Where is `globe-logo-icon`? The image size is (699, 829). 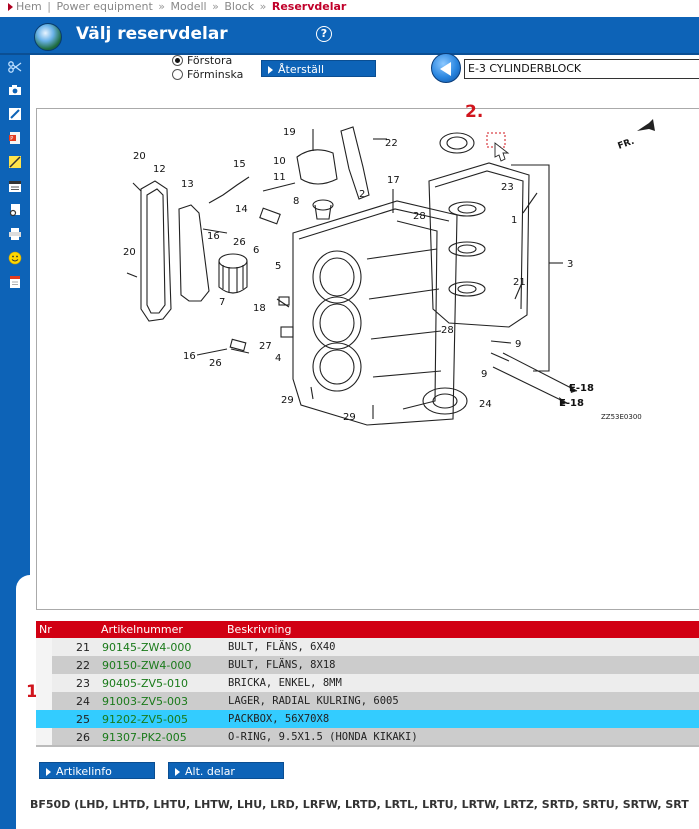
globe-logo-icon is located at coordinates (48, 37).